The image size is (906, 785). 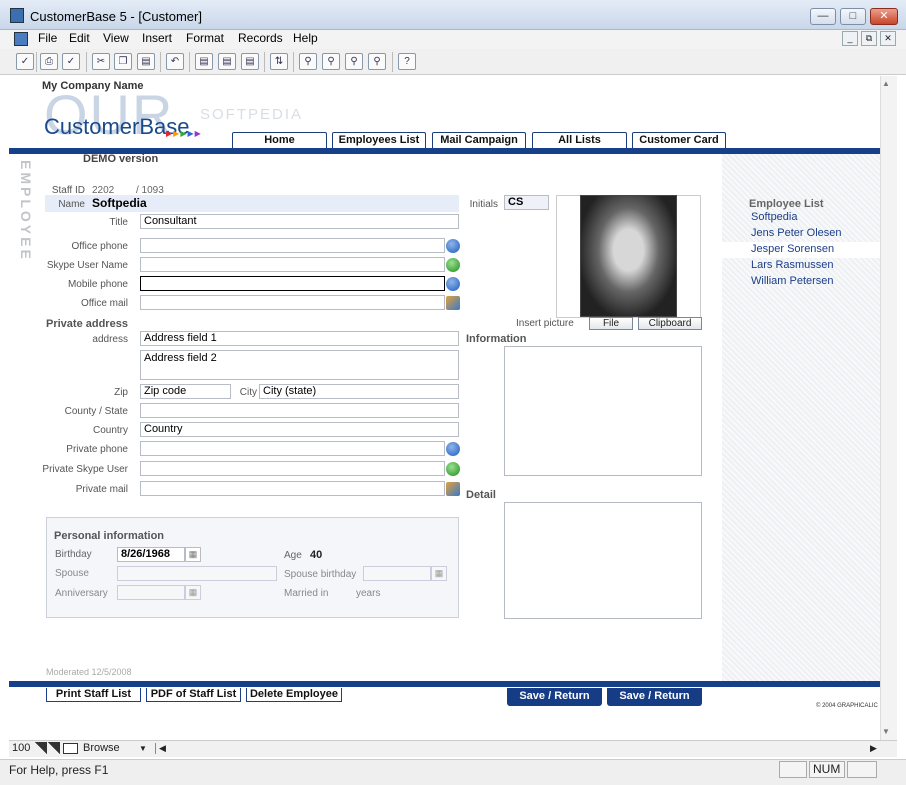 What do you see at coordinates (379, 140) in the screenshot?
I see `tab-employees-list: Employees List` at bounding box center [379, 140].